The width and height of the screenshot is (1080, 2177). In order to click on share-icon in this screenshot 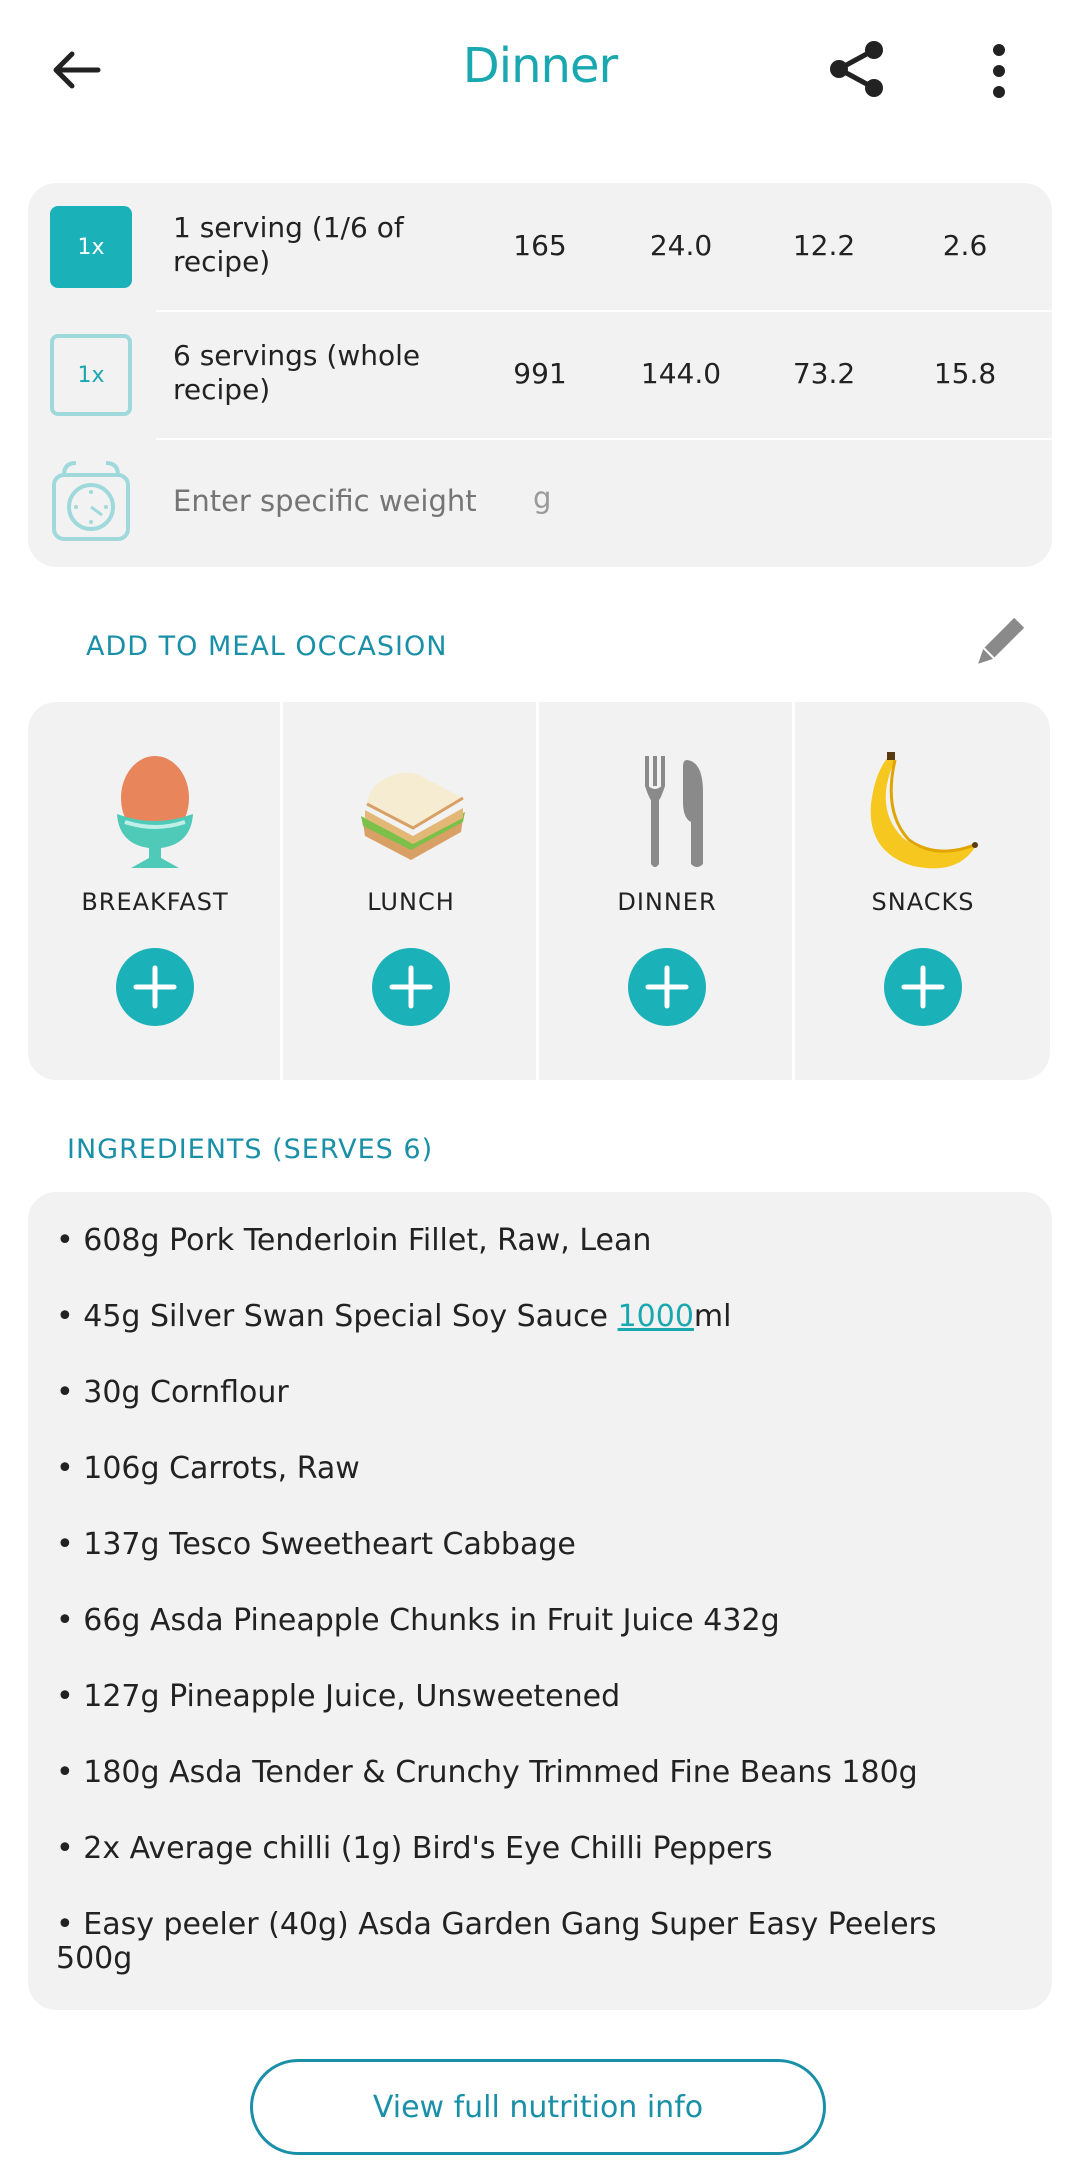, I will do `click(857, 69)`.